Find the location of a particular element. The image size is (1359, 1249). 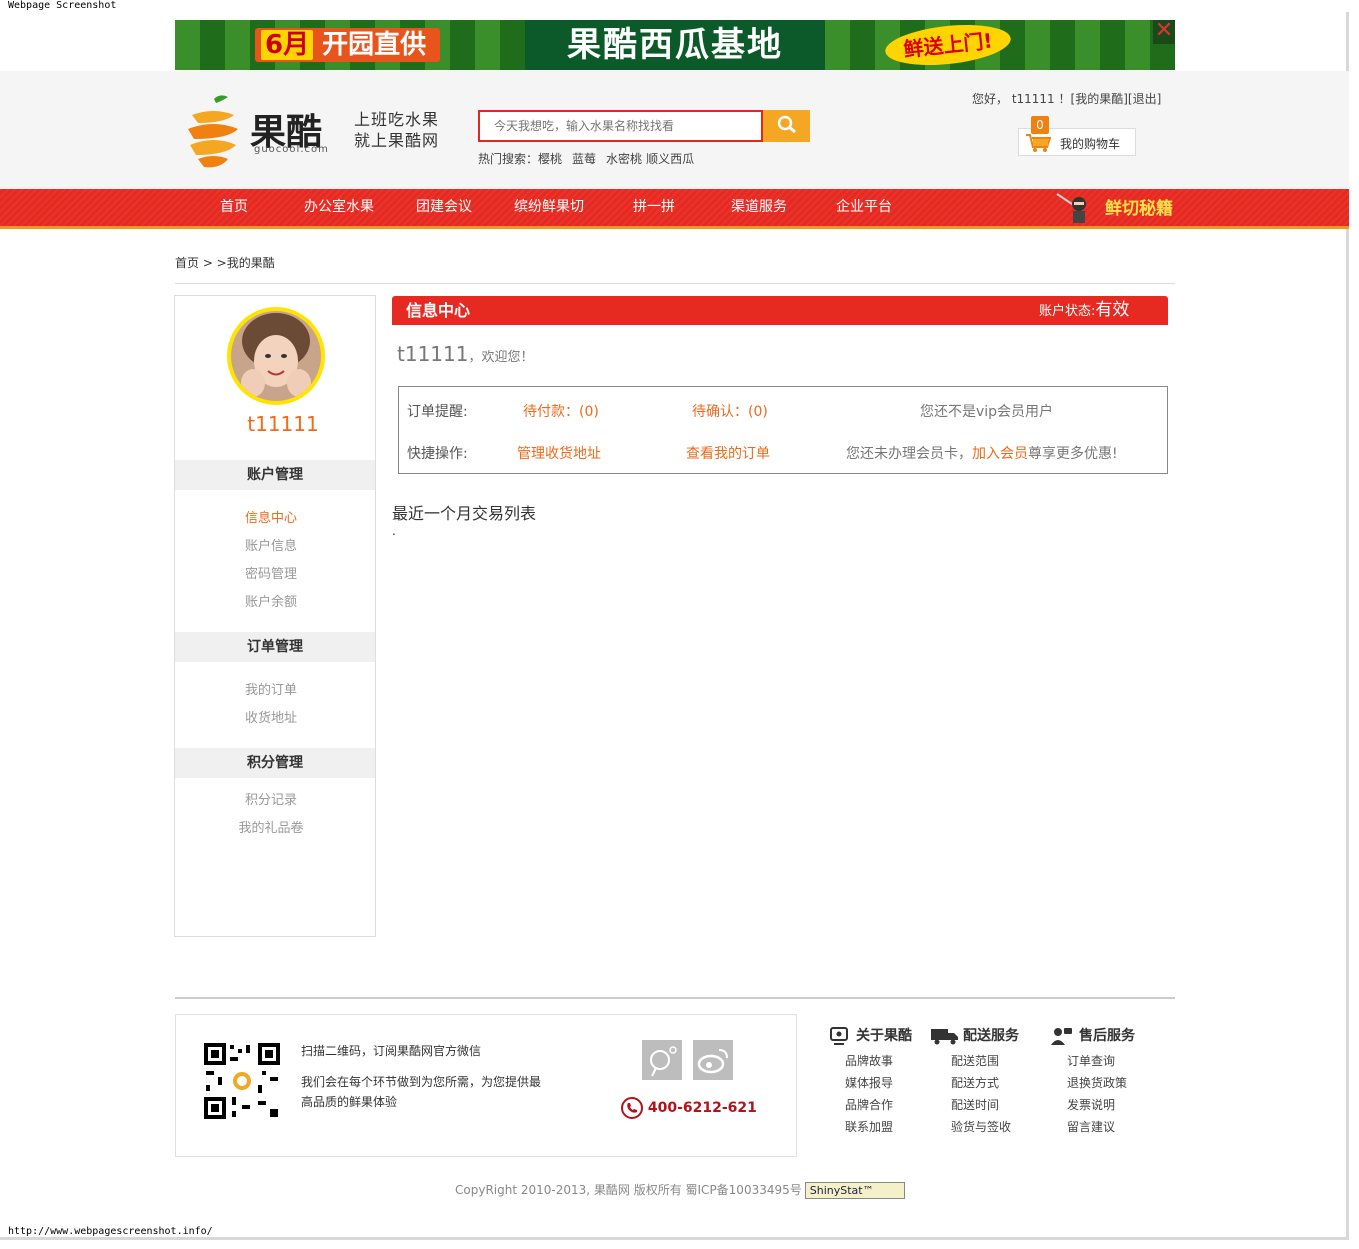

cart-count-badge: 0 is located at coordinates (1040, 125).